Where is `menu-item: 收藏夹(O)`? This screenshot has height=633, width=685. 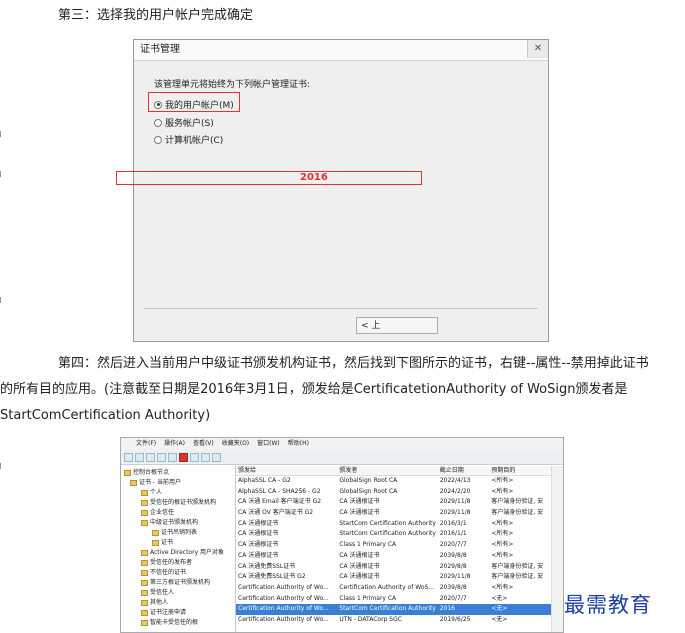 menu-item: 收藏夹(O) is located at coordinates (235, 443).